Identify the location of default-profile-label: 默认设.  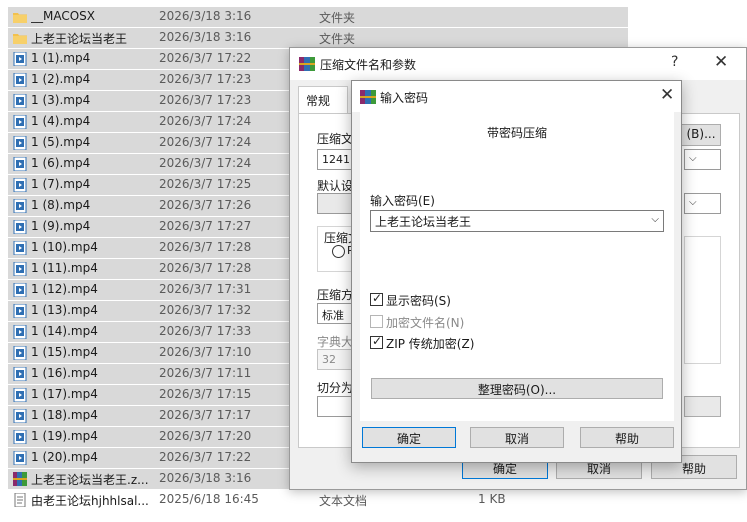
(335, 186).